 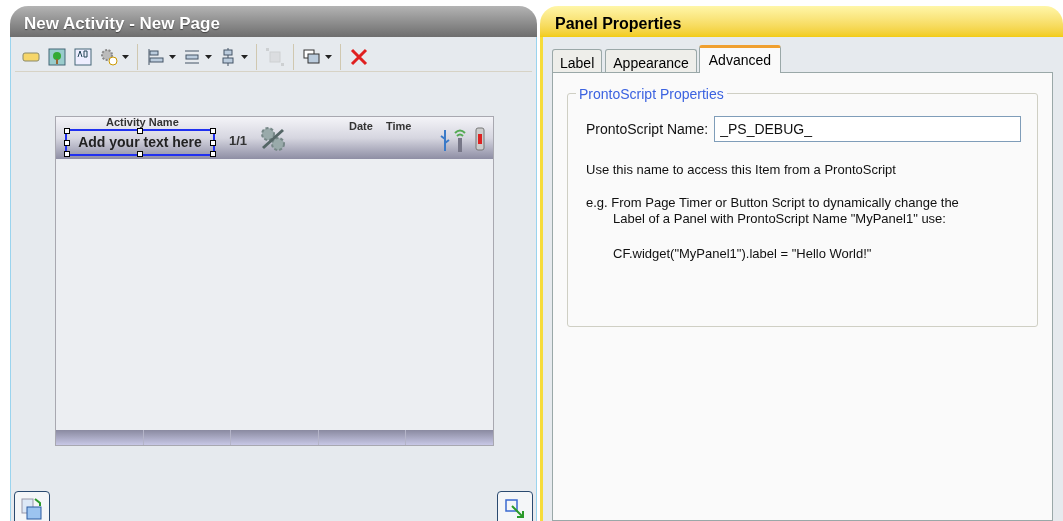 What do you see at coordinates (273, 21) in the screenshot?
I see `window-title: New Activity - New Page` at bounding box center [273, 21].